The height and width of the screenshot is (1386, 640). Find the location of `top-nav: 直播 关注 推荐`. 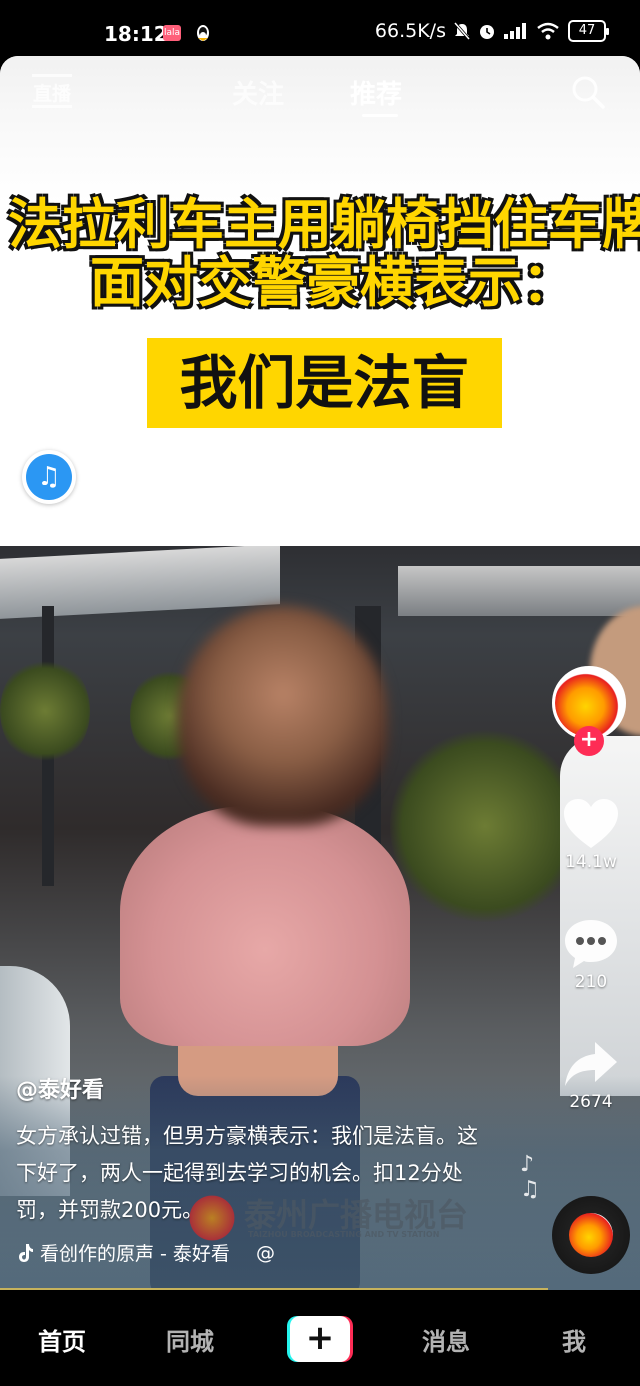

top-nav: 直播 关注 推荐 is located at coordinates (320, 91).